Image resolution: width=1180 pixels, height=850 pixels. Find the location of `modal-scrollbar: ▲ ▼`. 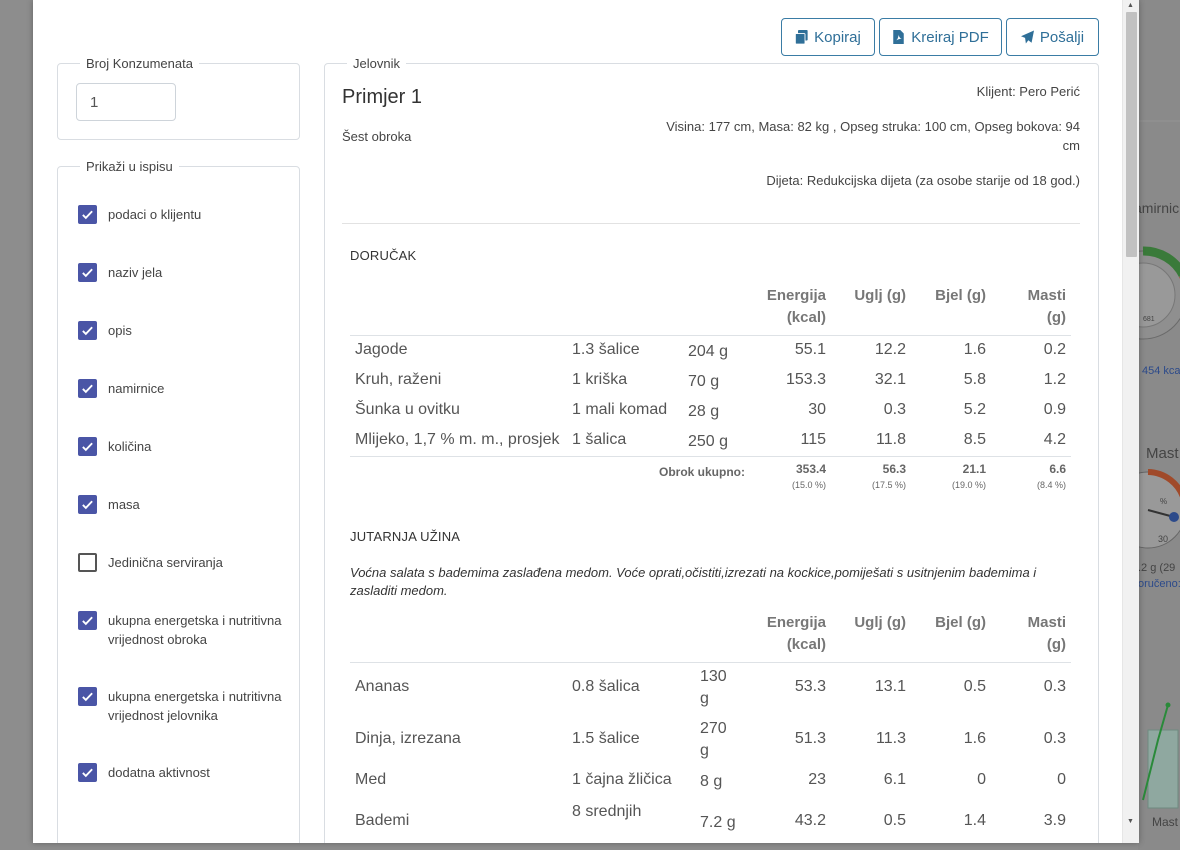

modal-scrollbar: ▲ ▼ is located at coordinates (1130, 421).